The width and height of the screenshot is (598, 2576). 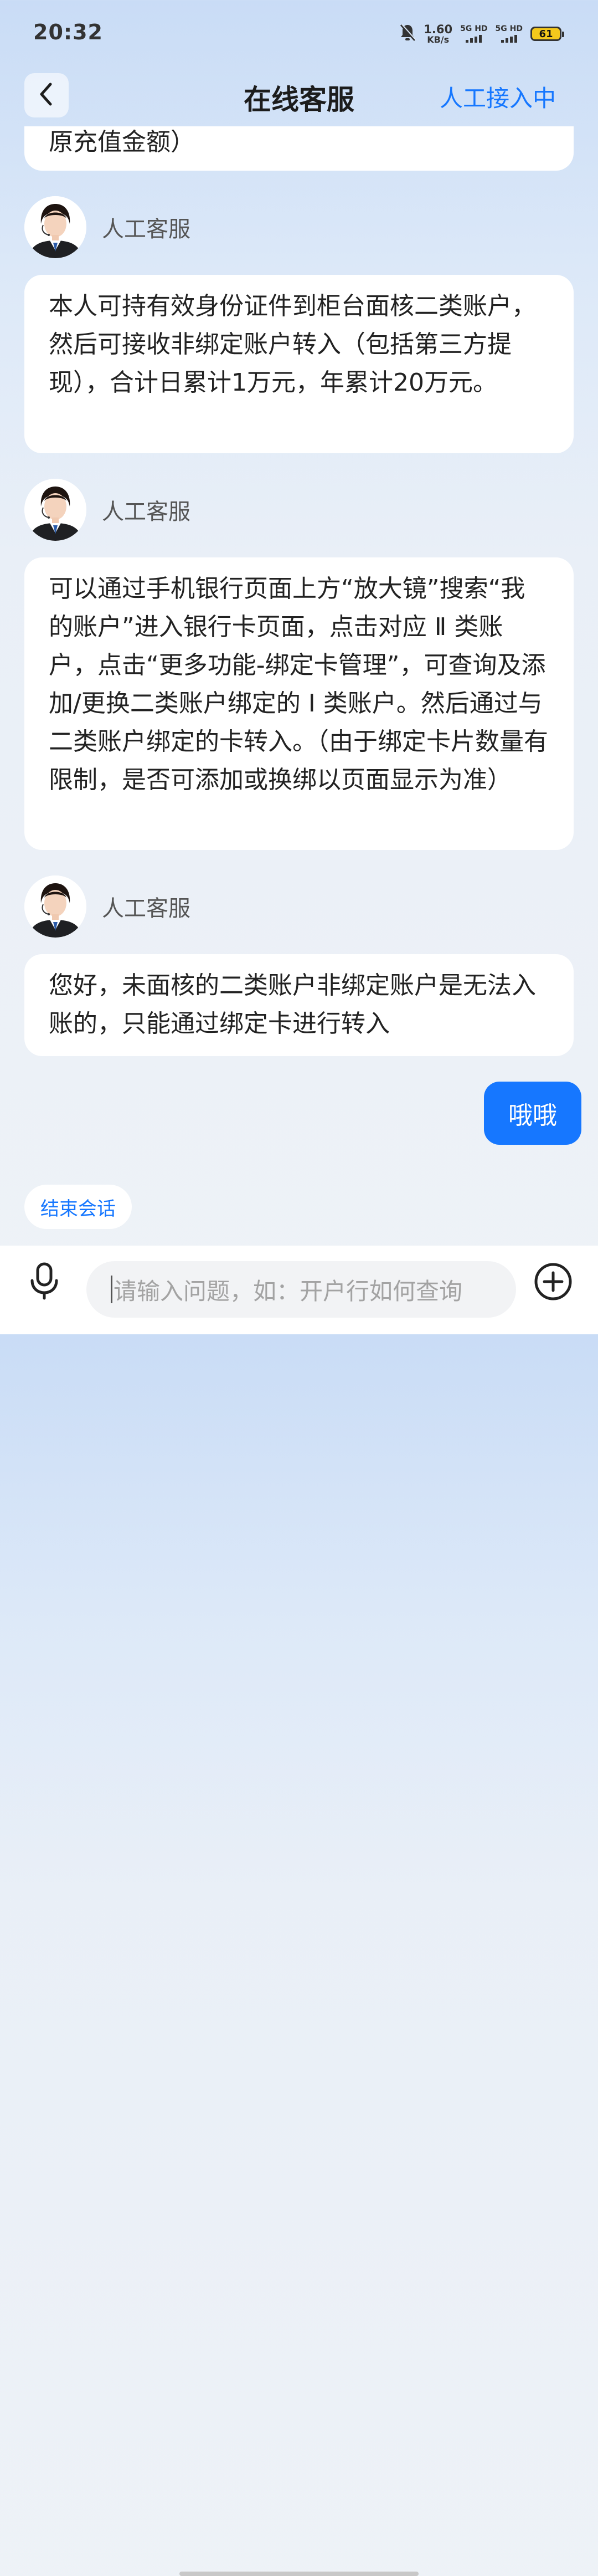 I want to click on message-text: 您好，未面核的二类账户非绑定账户是无法入账的，只能通过绑定卡进行转入, so click(x=292, y=1004).